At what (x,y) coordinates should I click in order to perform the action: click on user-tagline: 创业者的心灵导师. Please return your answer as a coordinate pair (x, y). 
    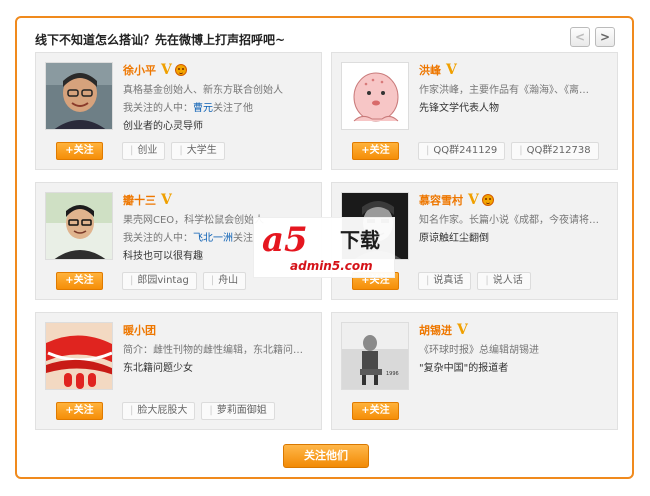
    Looking at the image, I should click on (163, 126).